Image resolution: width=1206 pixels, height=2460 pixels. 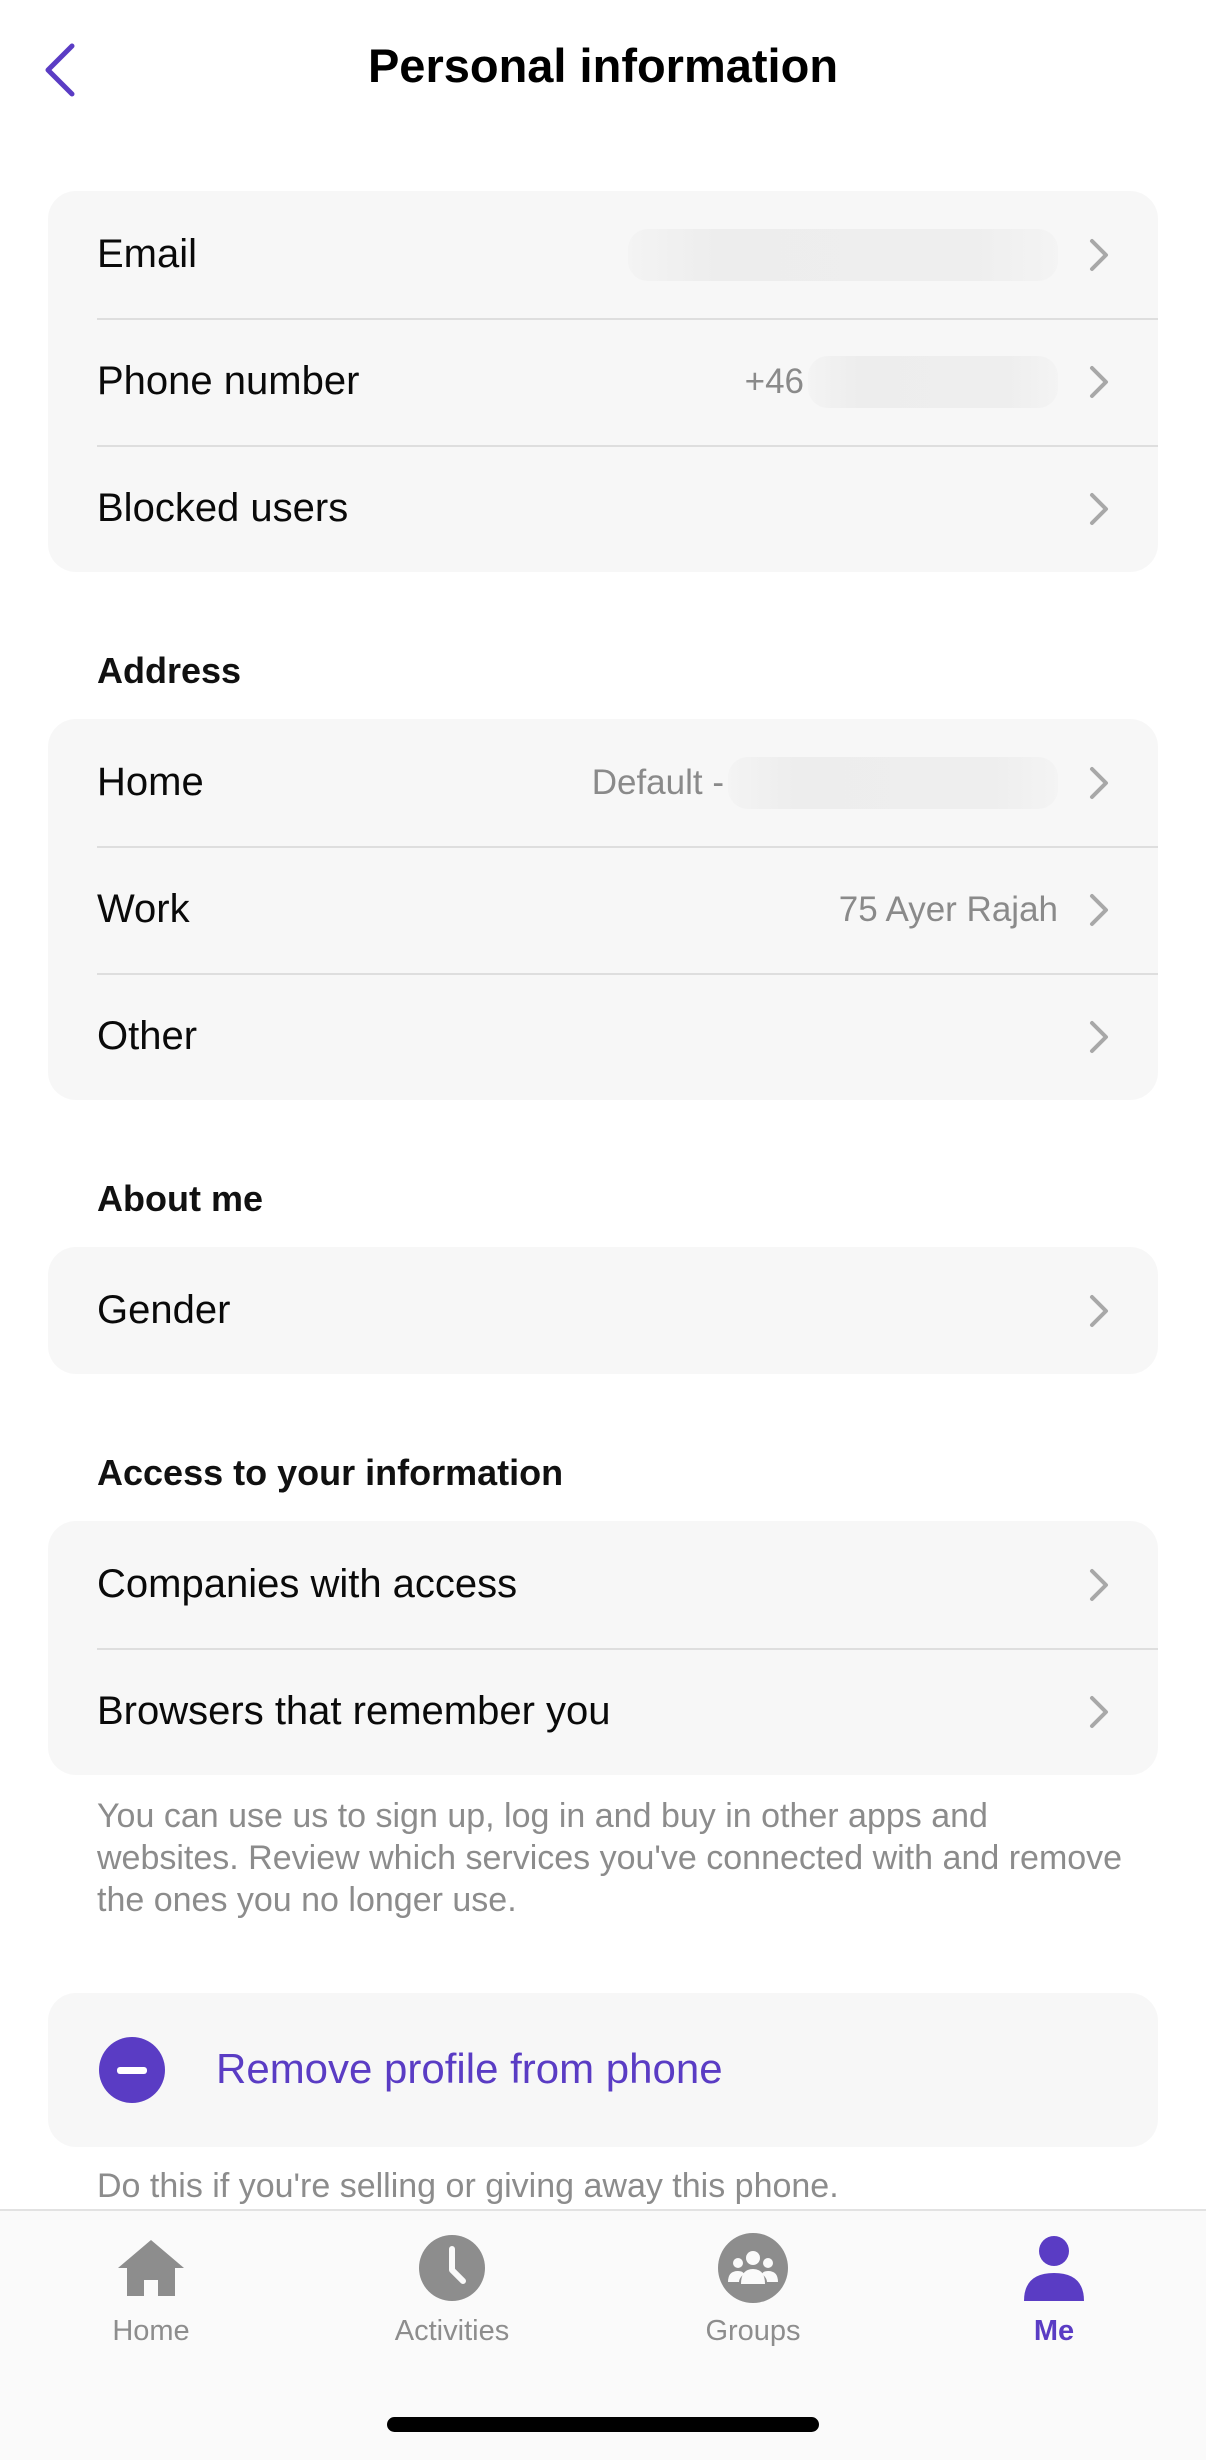 I want to click on group-icon, so click(x=753, y=2268).